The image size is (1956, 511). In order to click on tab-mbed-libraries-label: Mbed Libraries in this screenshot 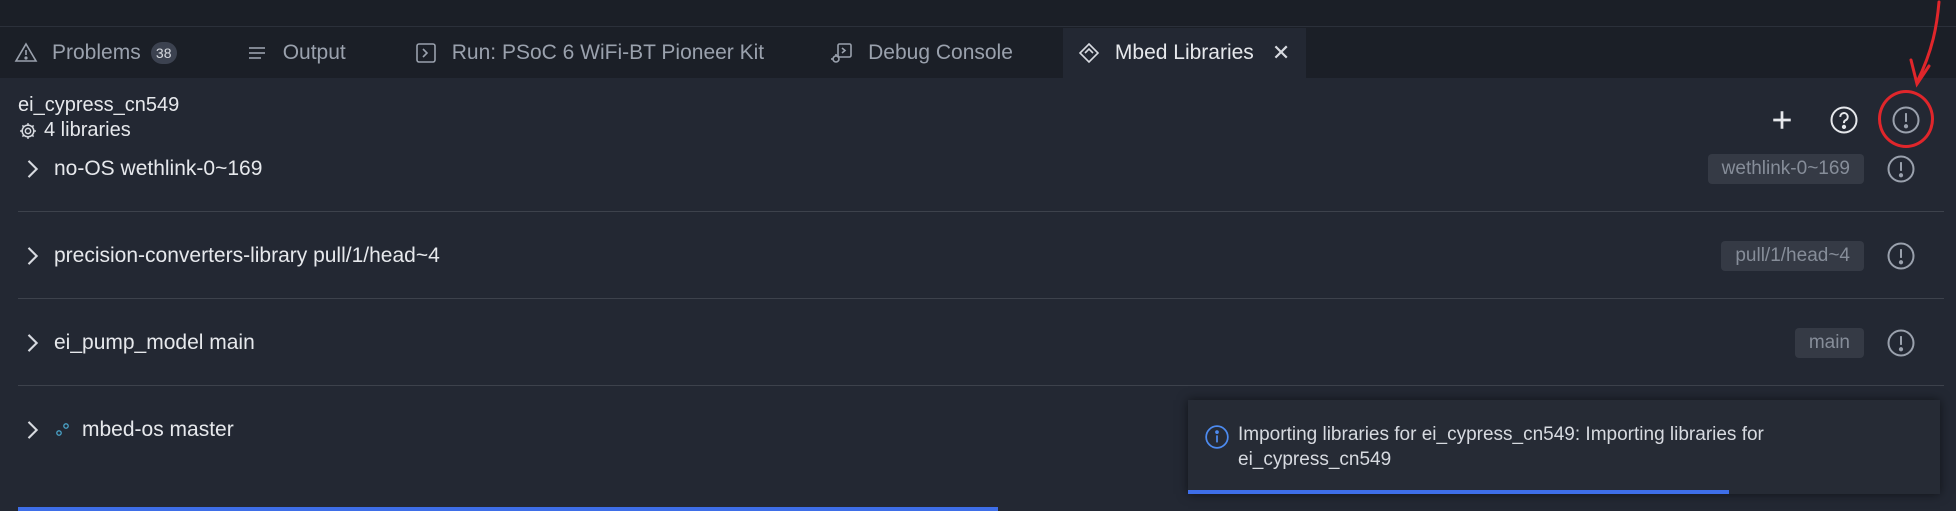, I will do `click(1184, 52)`.